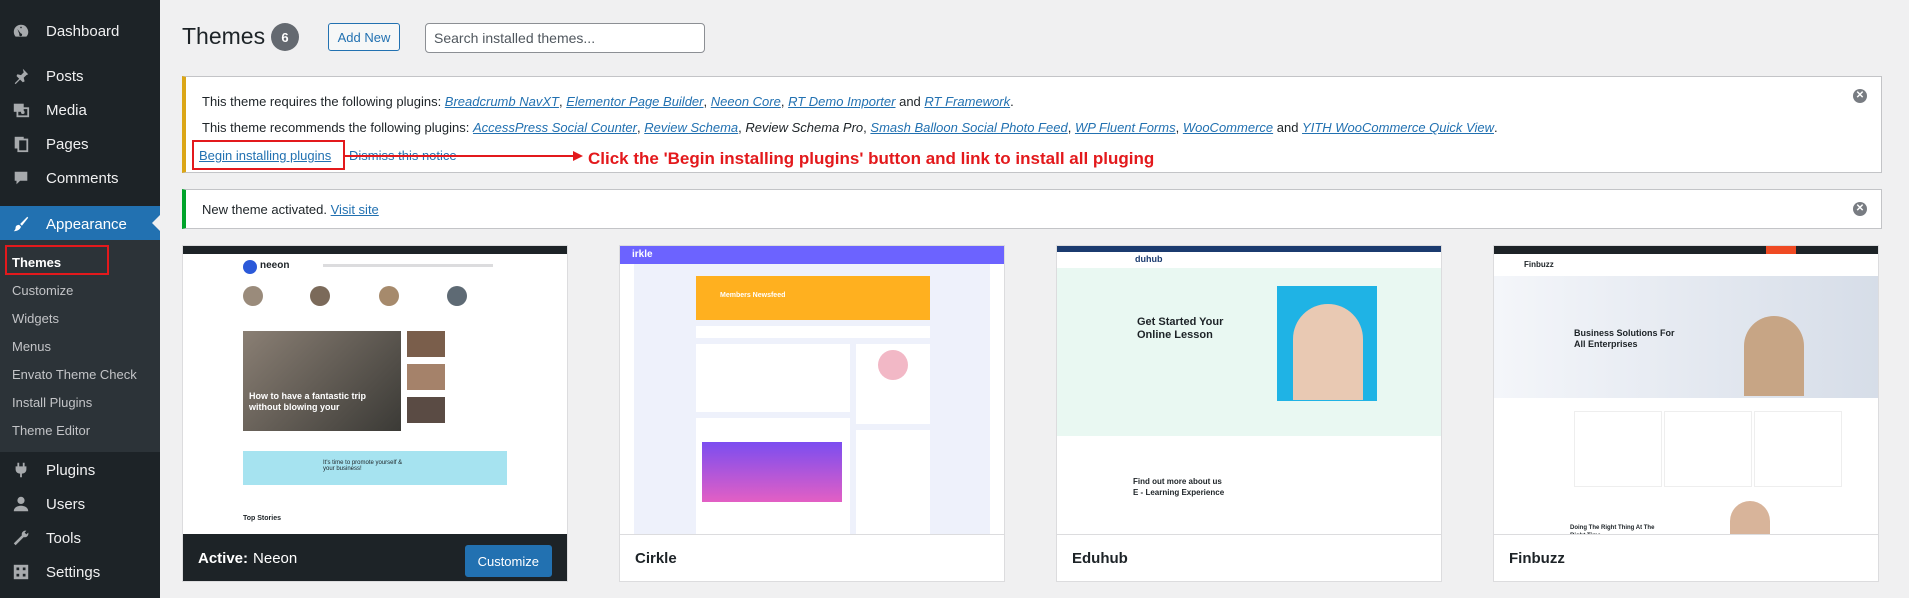 This screenshot has width=1909, height=598. I want to click on sidebar-item-pages: Pages, so click(80, 144).